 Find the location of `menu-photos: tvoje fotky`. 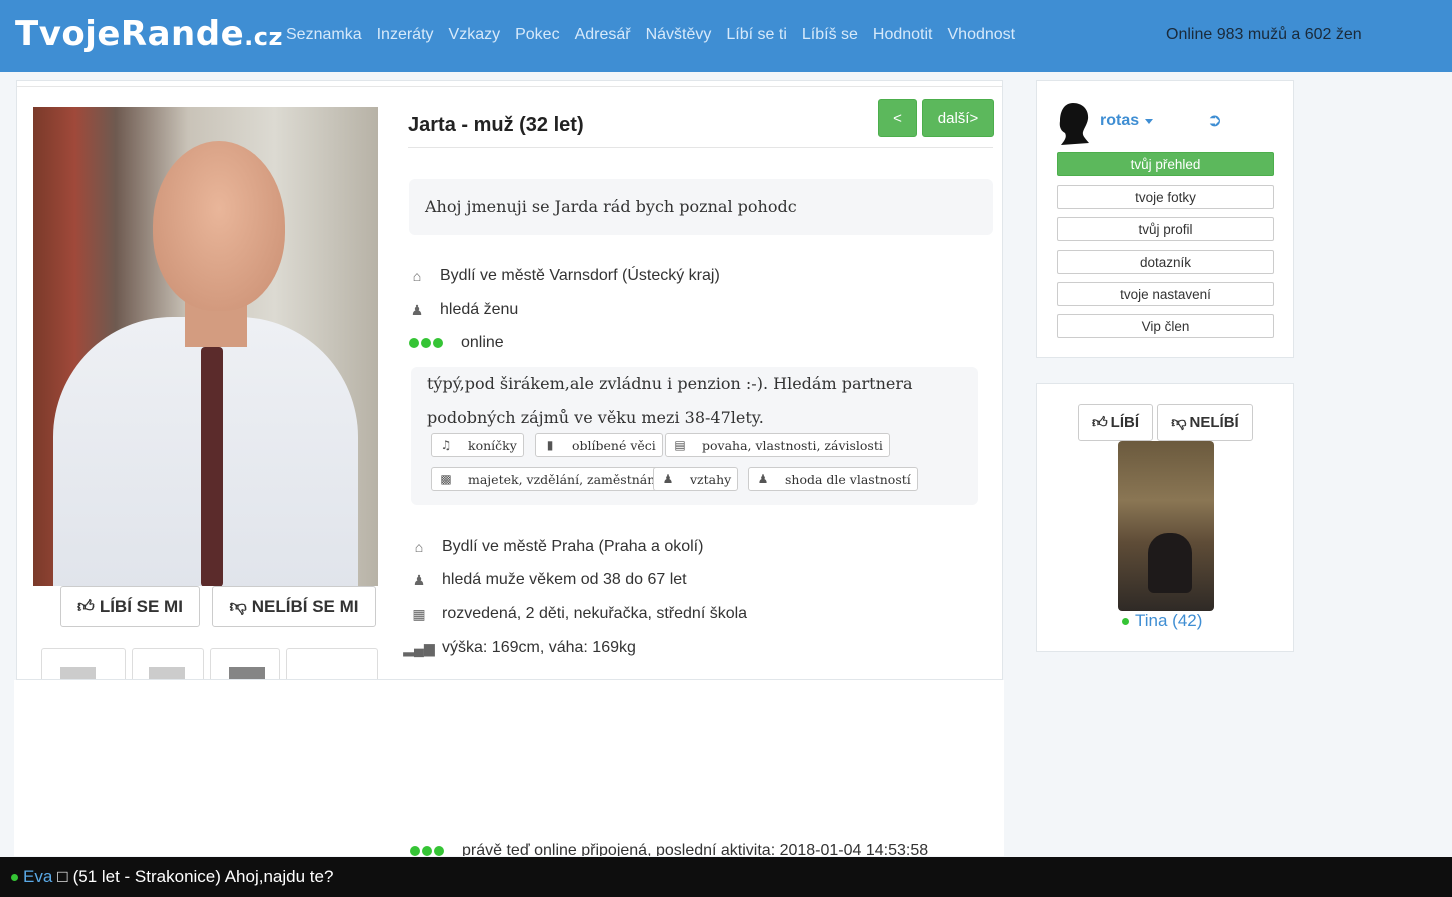

menu-photos: tvoje fotky is located at coordinates (1165, 197).